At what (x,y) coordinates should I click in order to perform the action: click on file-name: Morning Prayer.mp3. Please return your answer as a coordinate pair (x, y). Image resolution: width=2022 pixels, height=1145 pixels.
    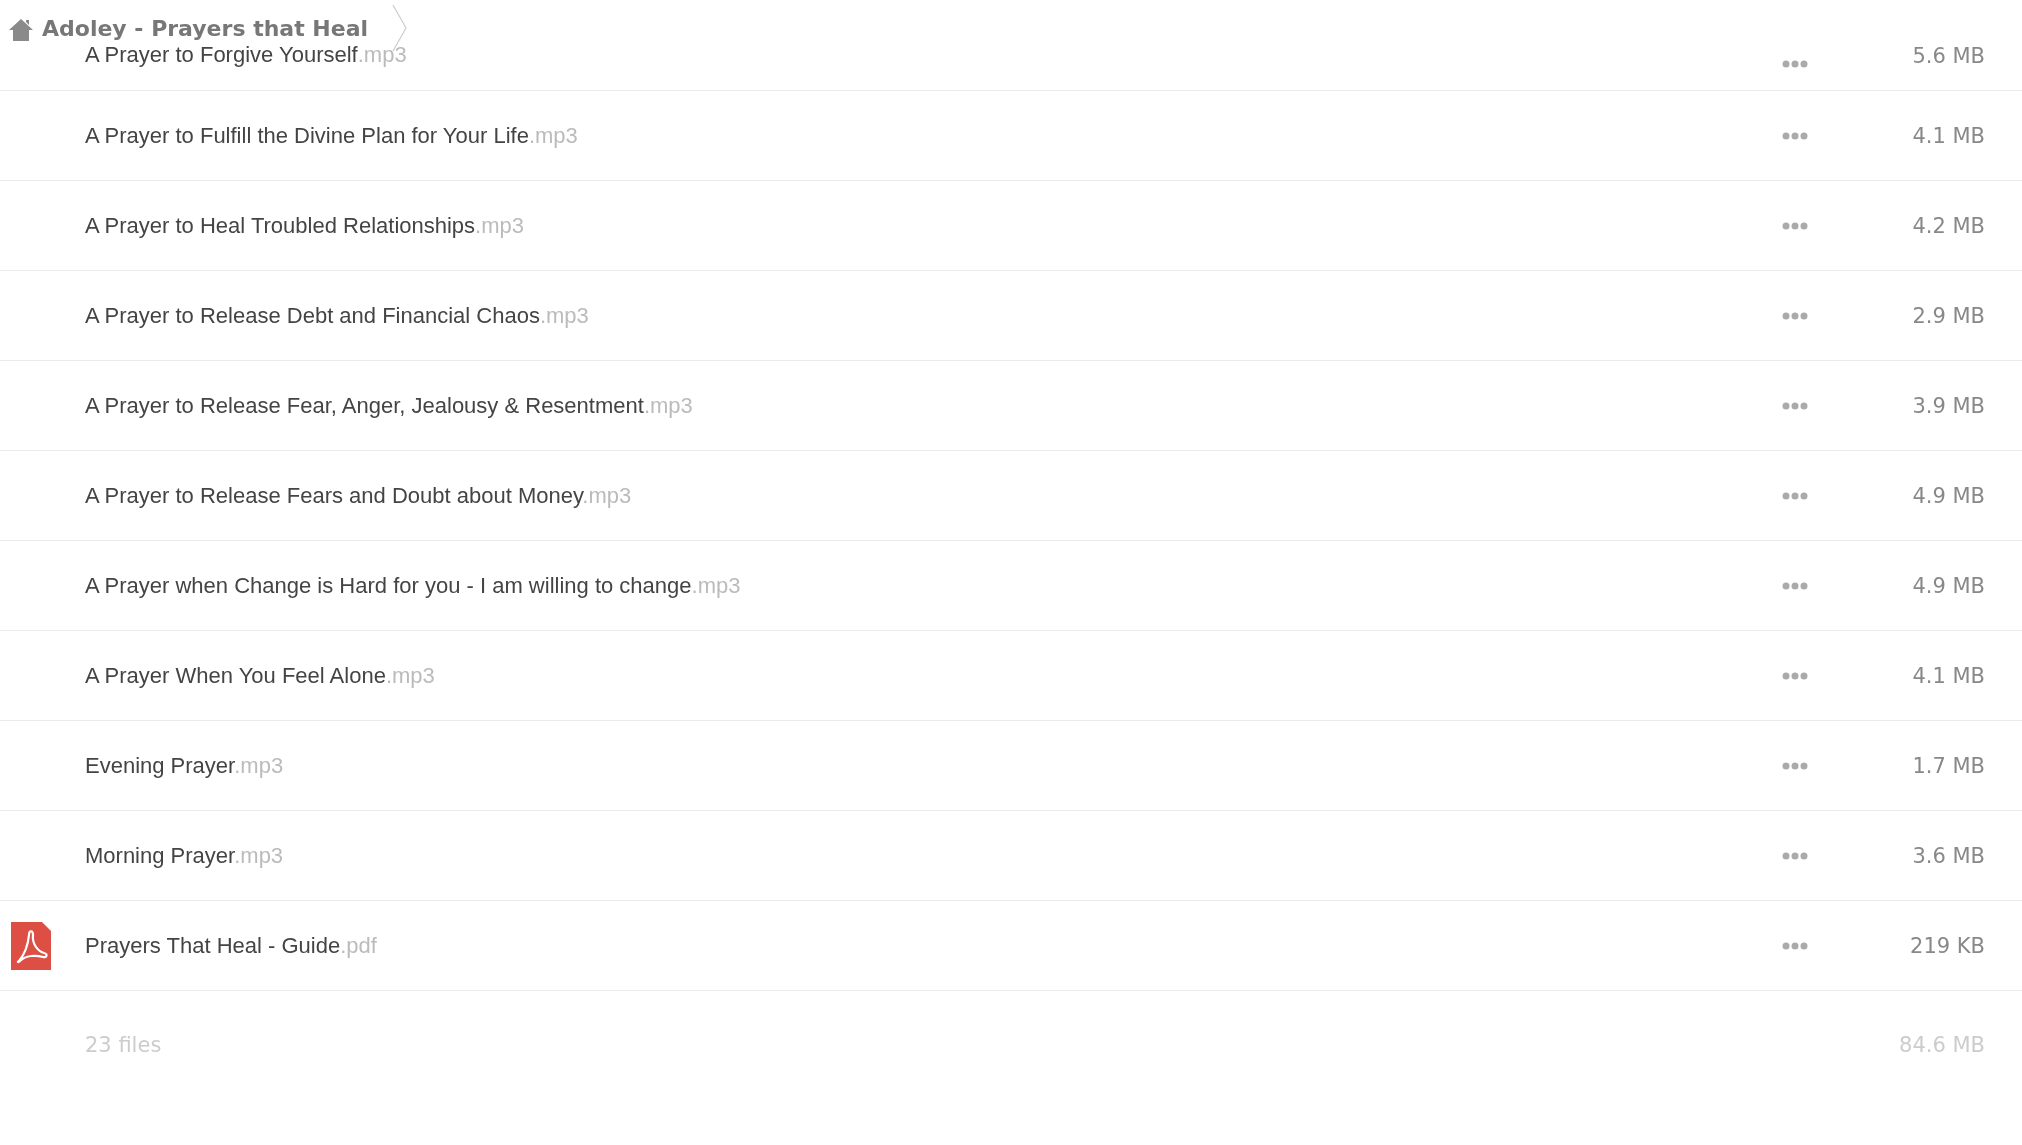
    Looking at the image, I should click on (933, 855).